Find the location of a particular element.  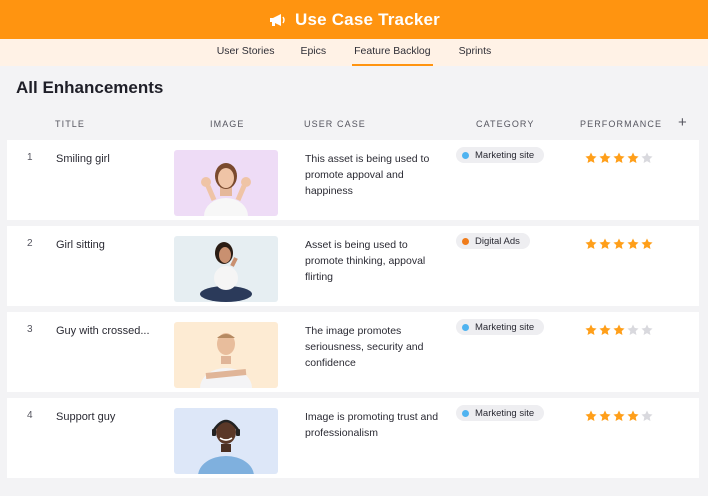

tab-sprints: Sprints is located at coordinates (475, 52).